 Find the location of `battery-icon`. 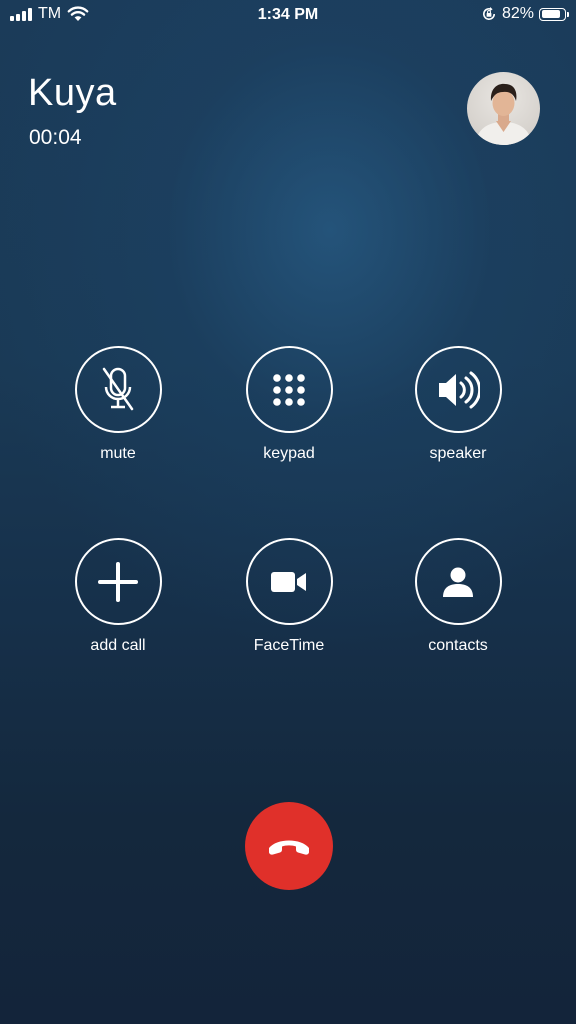

battery-icon is located at coordinates (554, 14).